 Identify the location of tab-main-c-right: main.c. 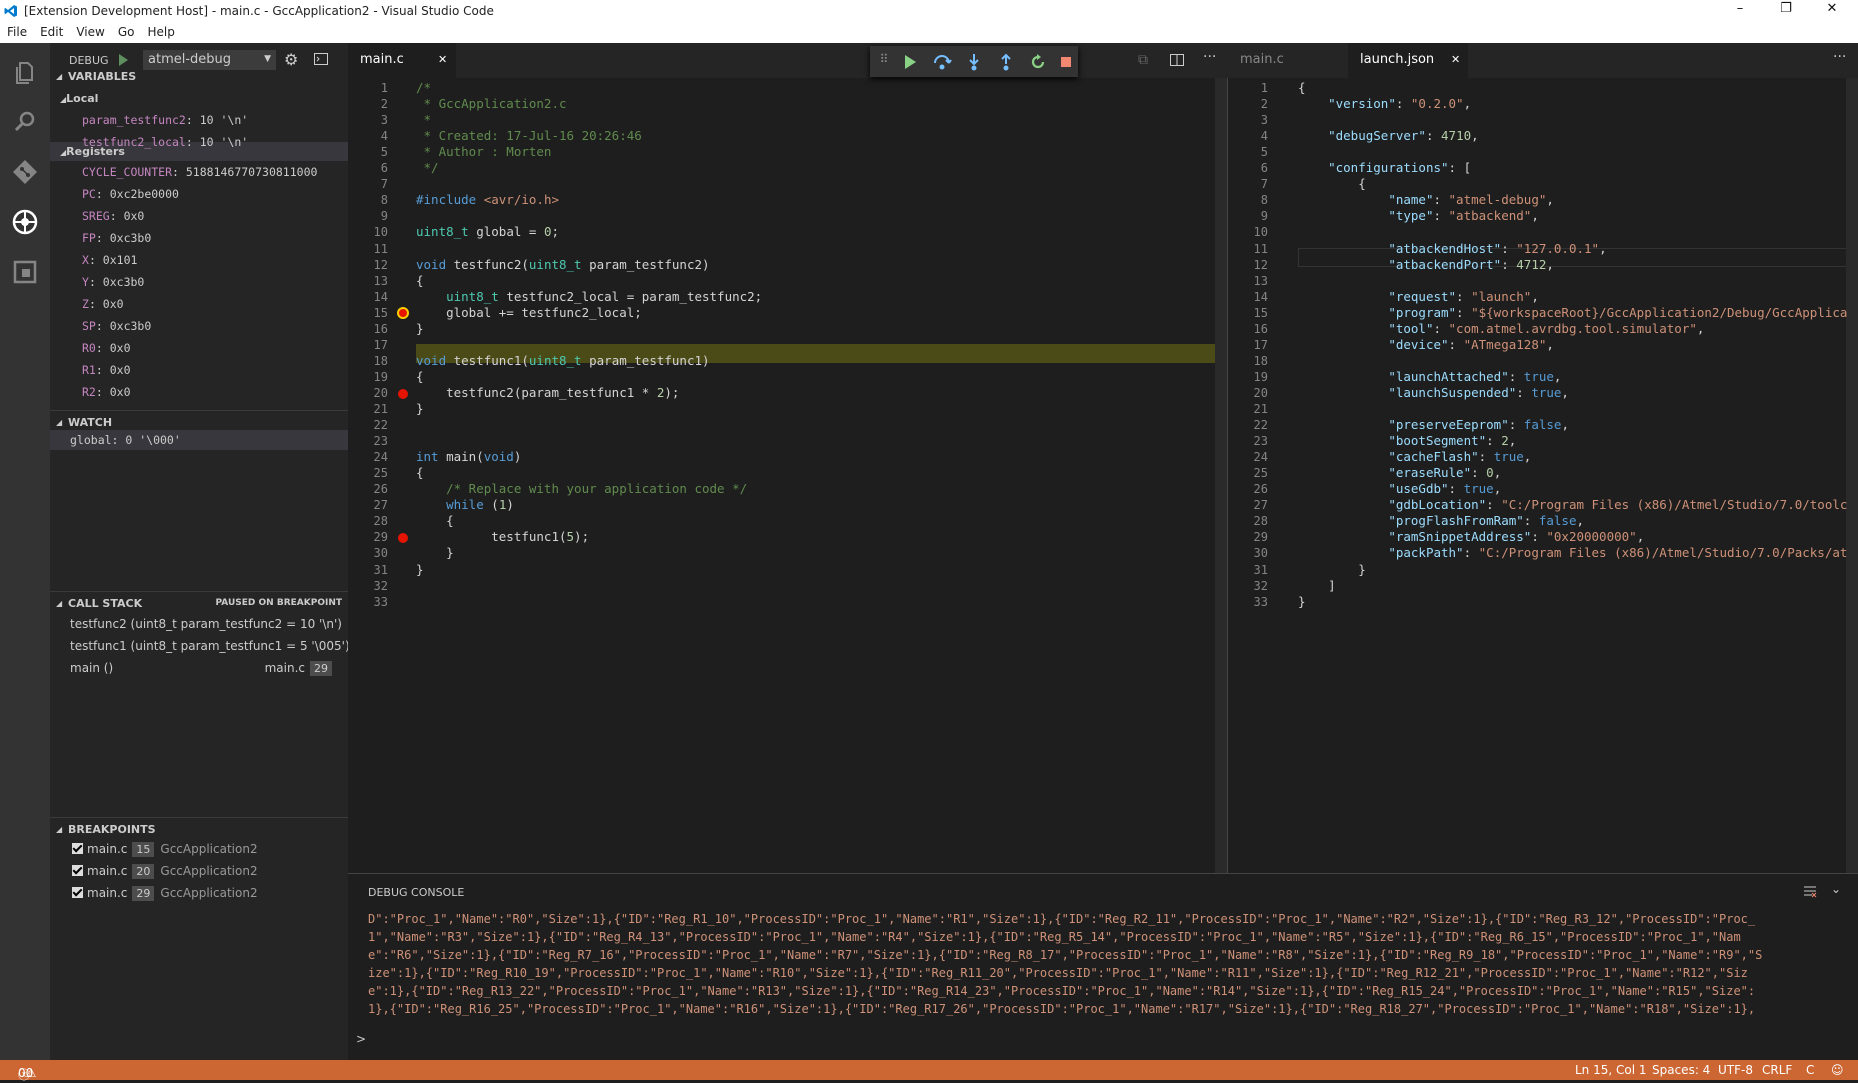
(1288, 60).